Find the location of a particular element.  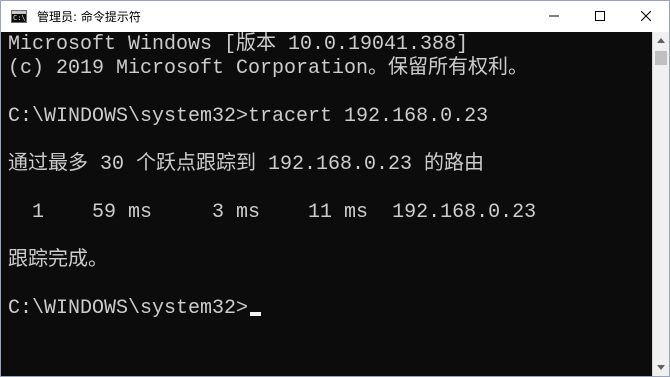

command-prompt-icon: C:\_ is located at coordinates (20, 16).